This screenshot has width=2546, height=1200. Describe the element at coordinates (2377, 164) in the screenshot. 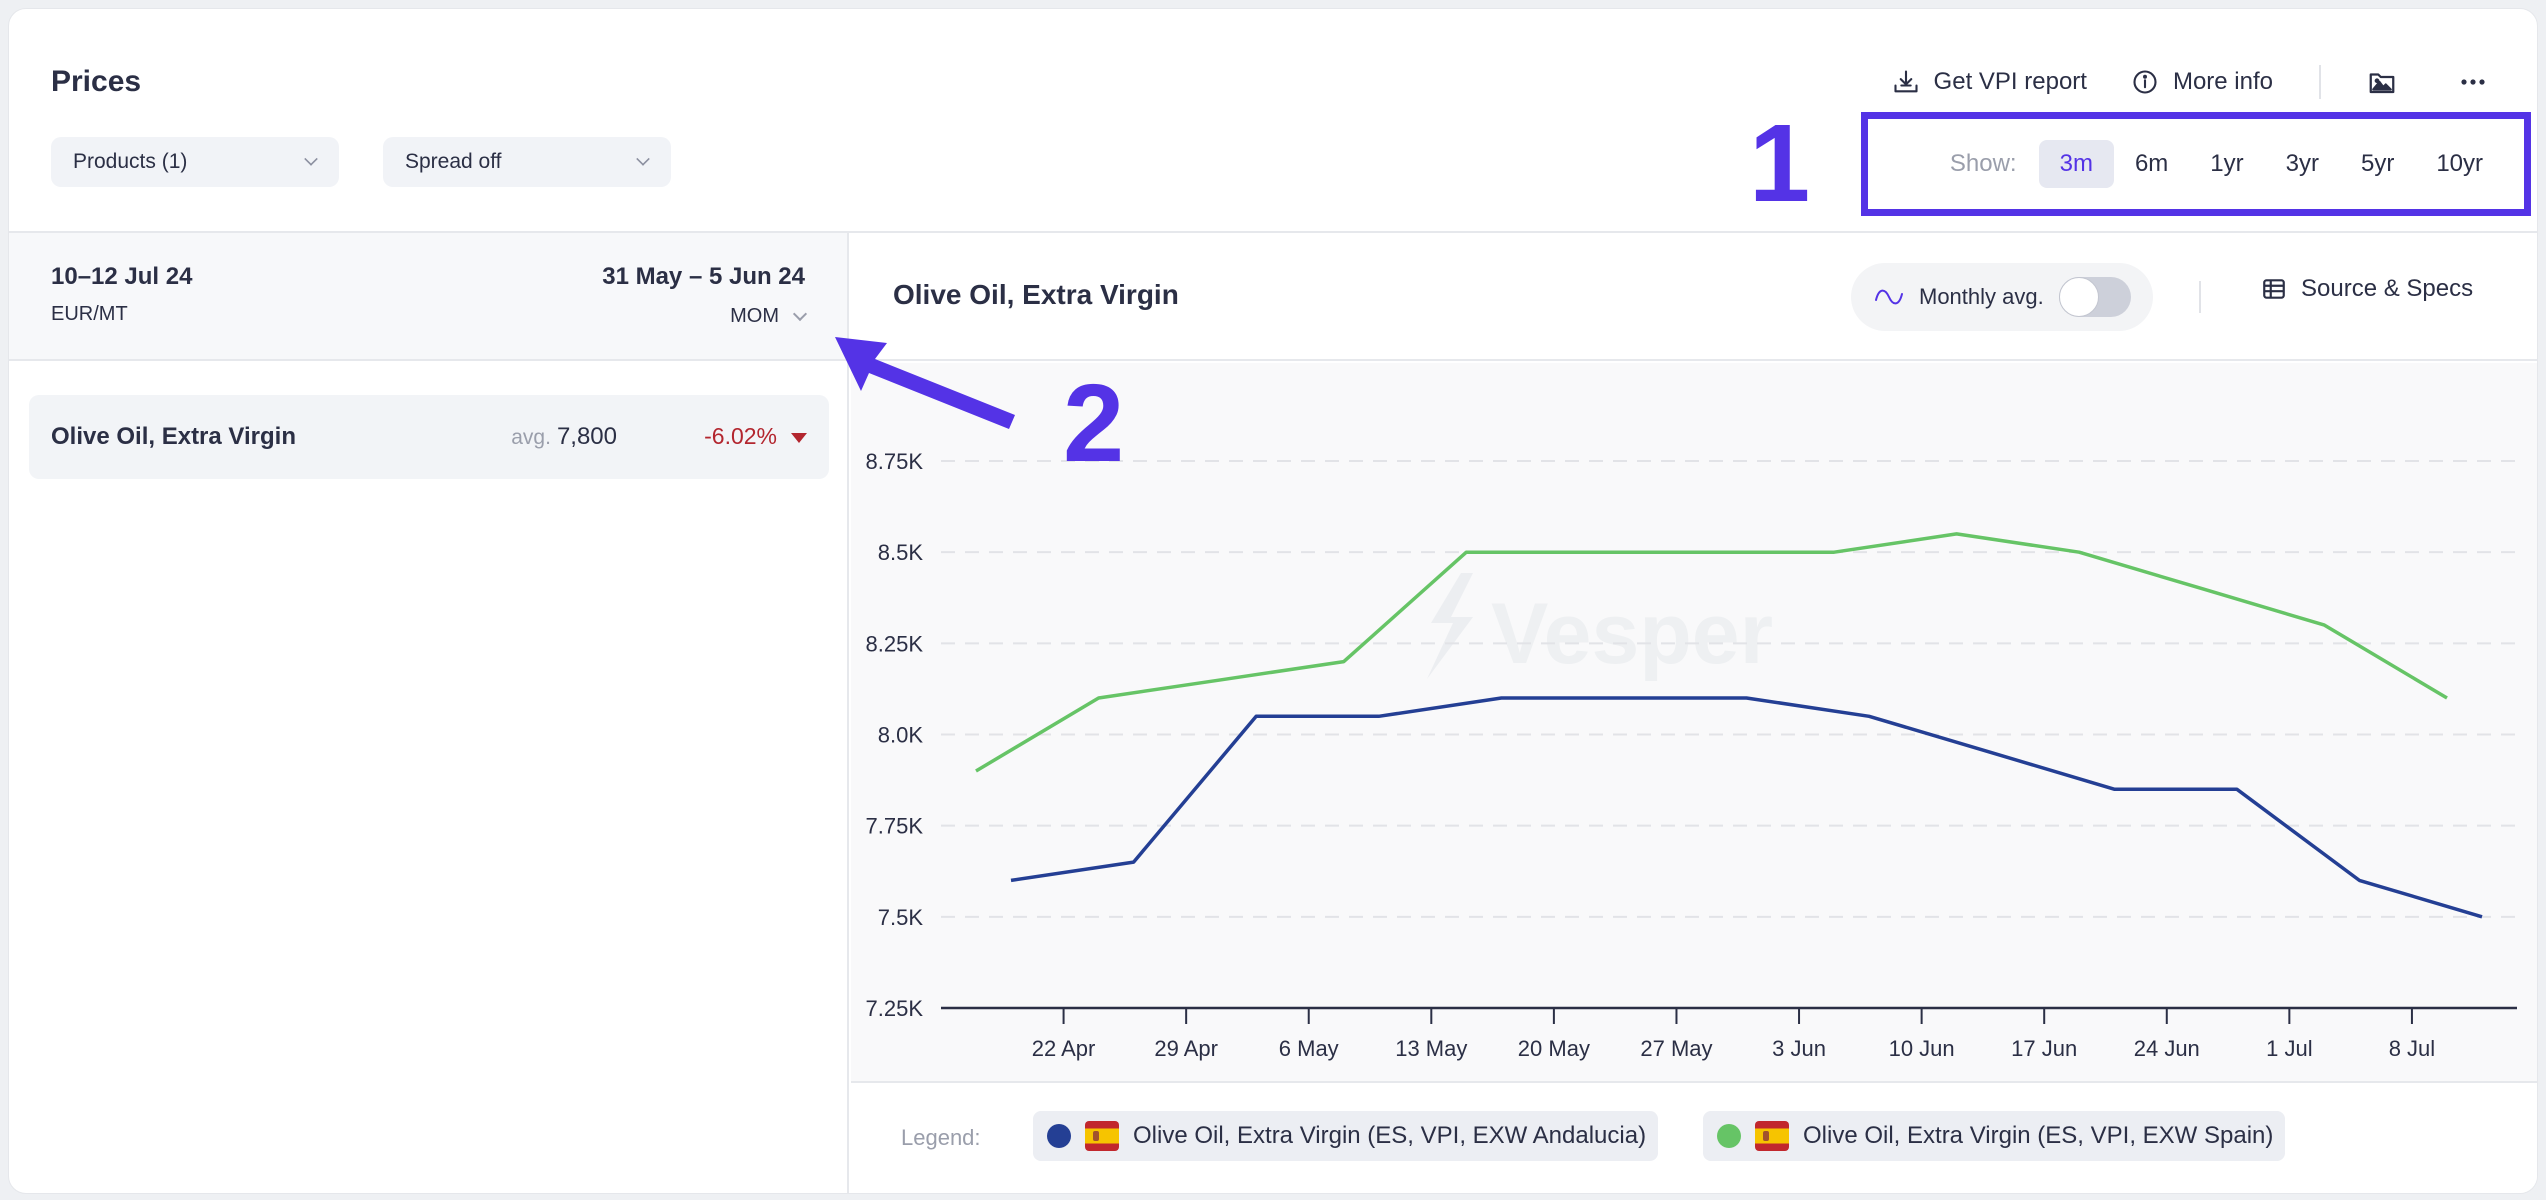

I see `range-5yr: 5yr` at that location.